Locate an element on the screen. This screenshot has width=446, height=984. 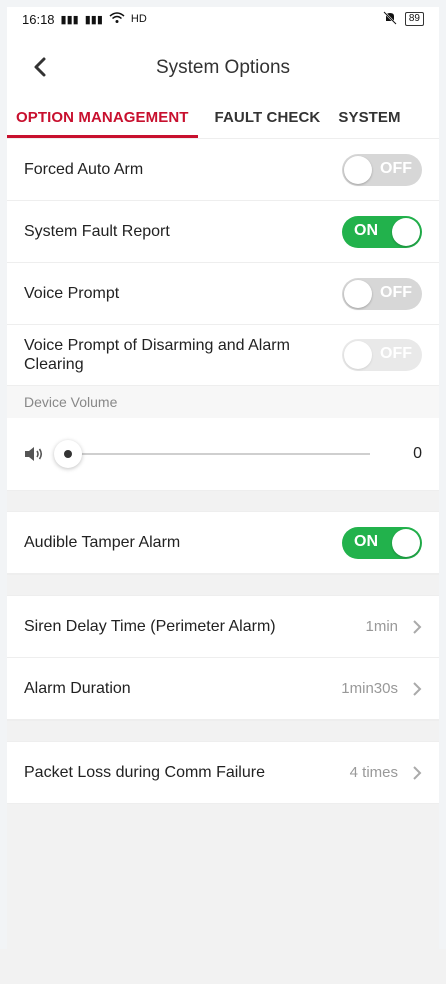
volume-slider is located at coordinates (212, 454).